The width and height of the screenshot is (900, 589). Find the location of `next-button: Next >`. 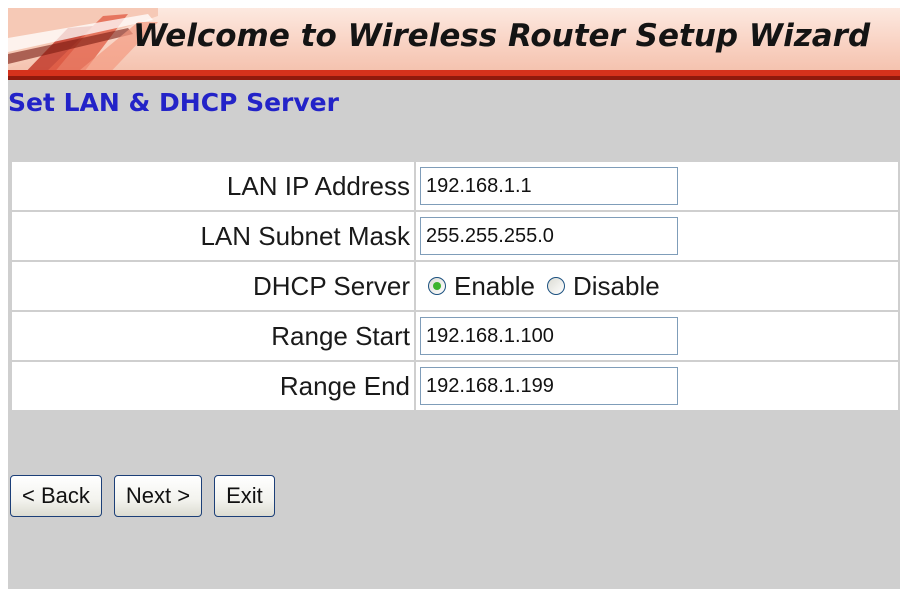

next-button: Next > is located at coordinates (158, 496).